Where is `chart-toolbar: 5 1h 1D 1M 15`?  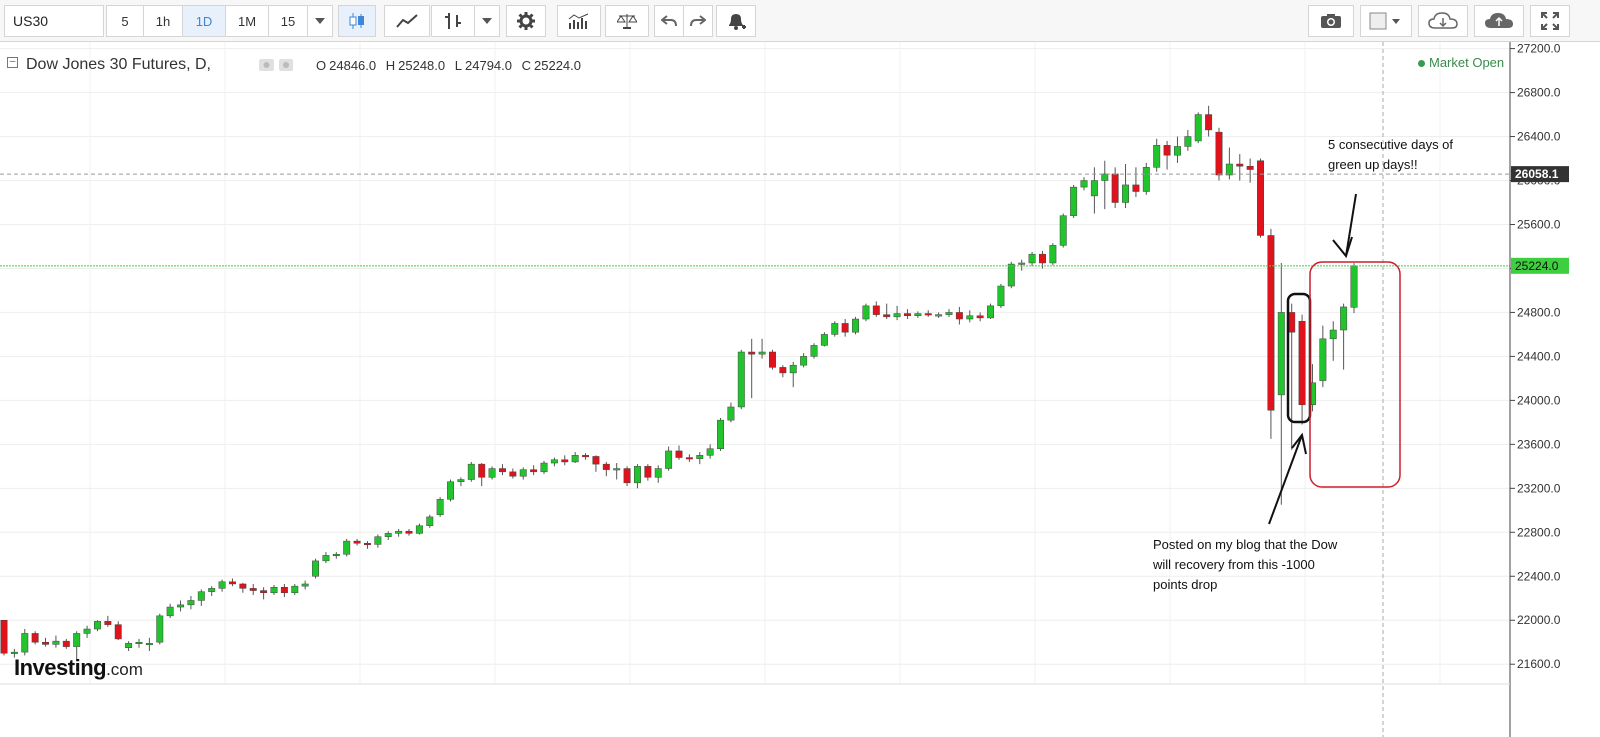
chart-toolbar: 5 1h 1D 1M 15 is located at coordinates (800, 21).